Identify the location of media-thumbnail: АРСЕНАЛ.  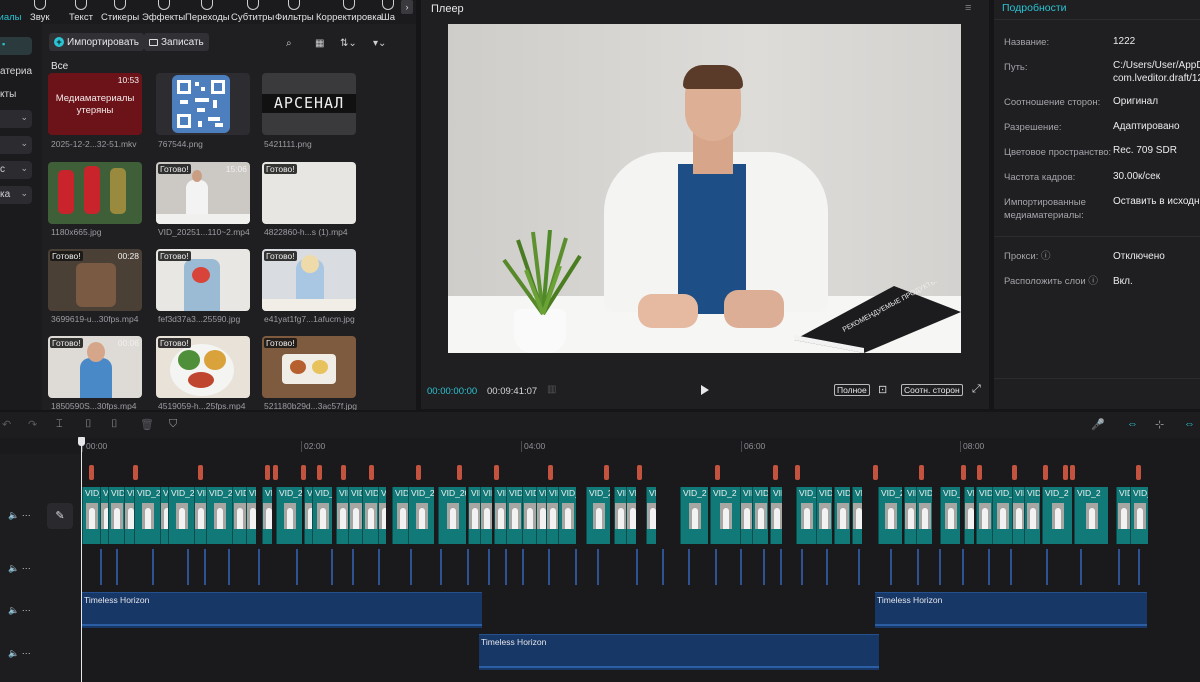
(309, 104).